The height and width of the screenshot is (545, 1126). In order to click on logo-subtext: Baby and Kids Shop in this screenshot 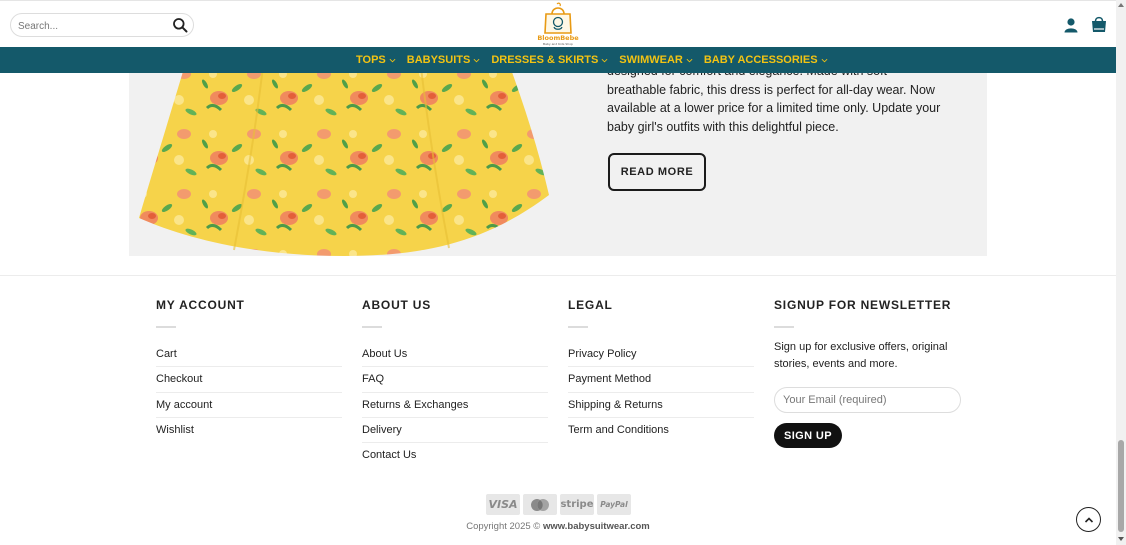, I will do `click(558, 44)`.